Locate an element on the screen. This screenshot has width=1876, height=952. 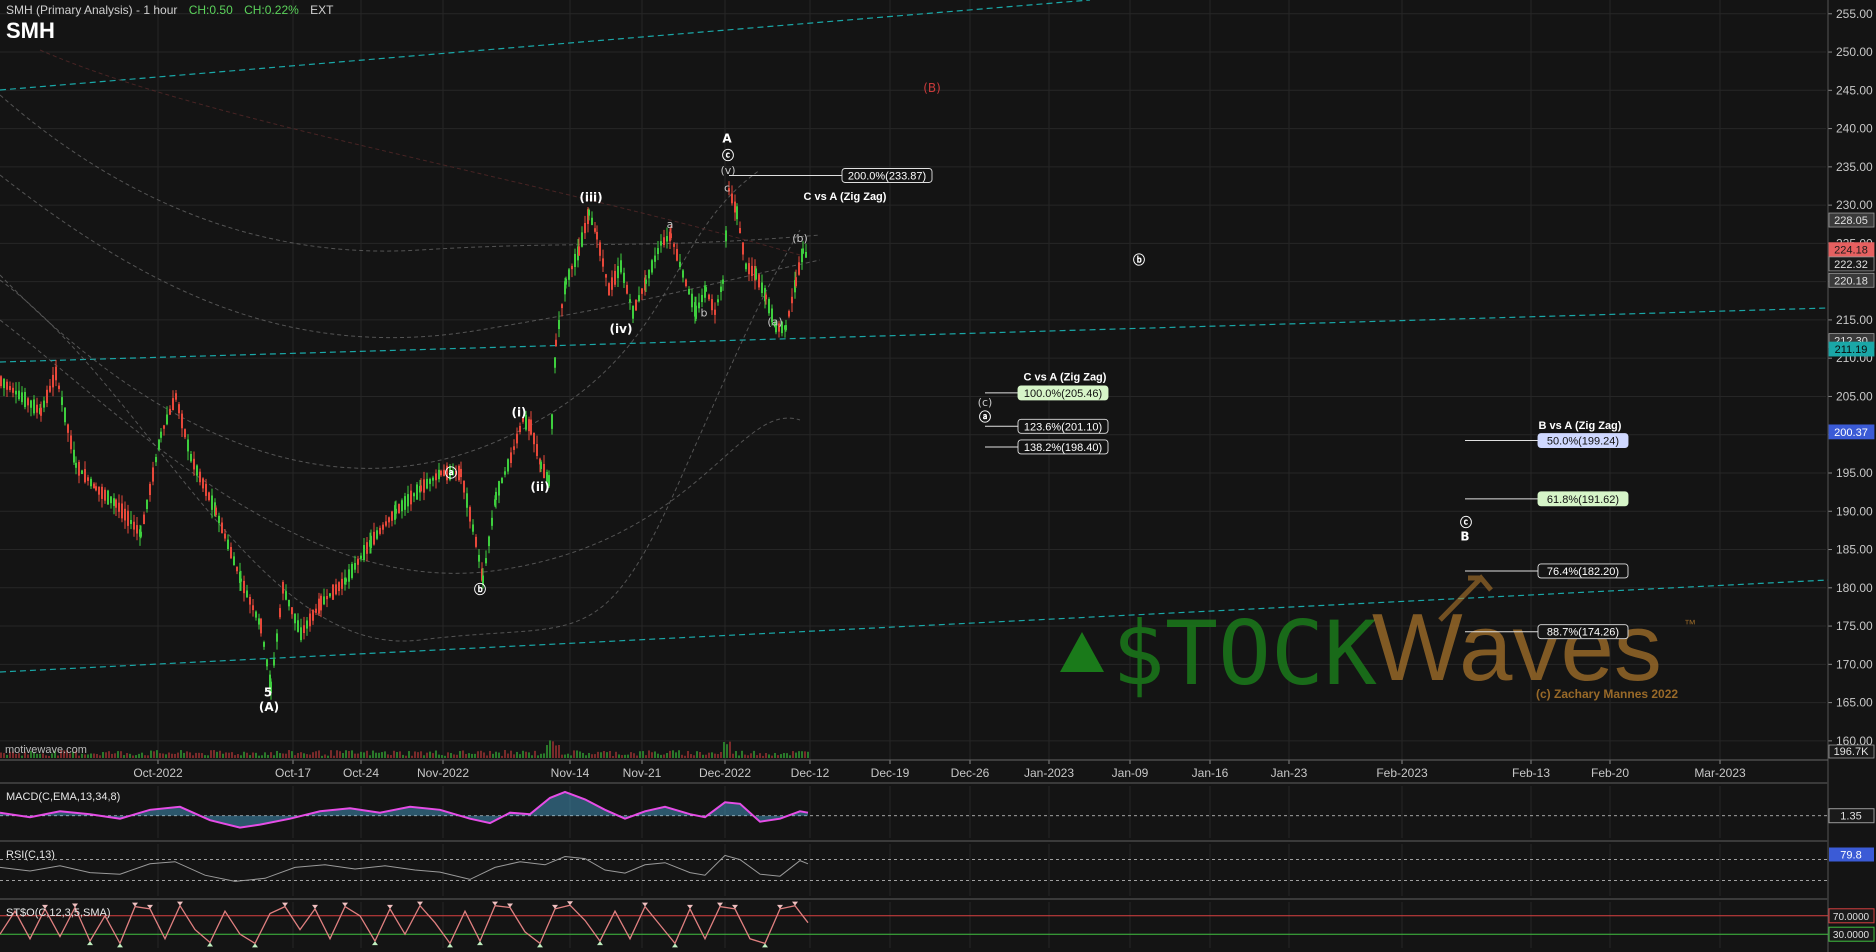
symbol-label: SMH is located at coordinates (30, 30).